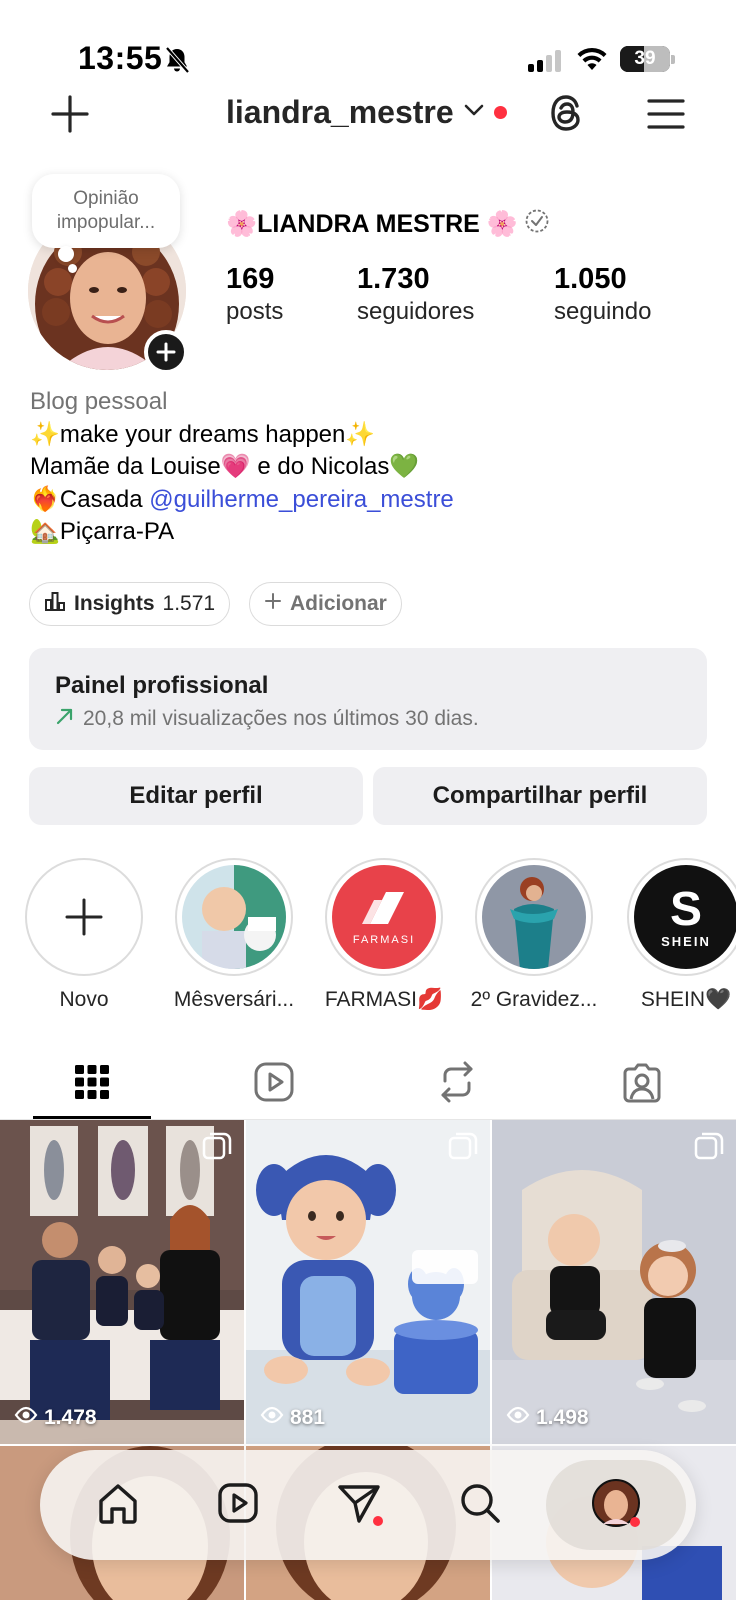  I want to click on nav-reels, so click(238, 1505).